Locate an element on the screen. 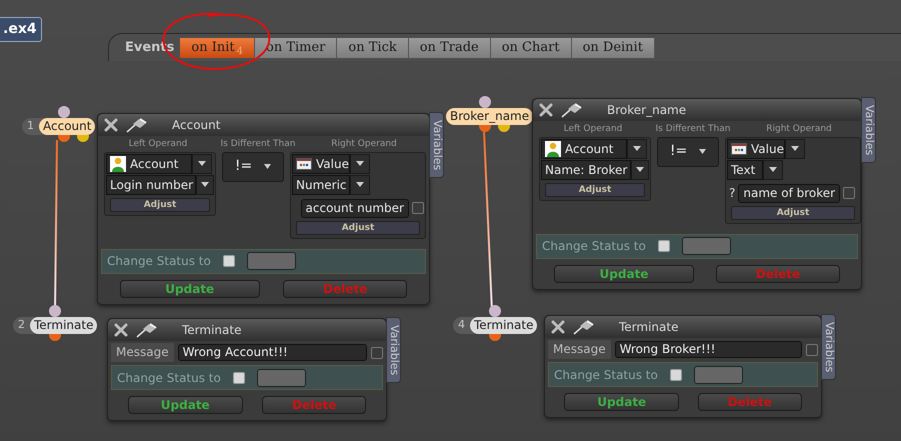 This screenshot has width=901, height=441. event-tab: on Chart is located at coordinates (531, 48).